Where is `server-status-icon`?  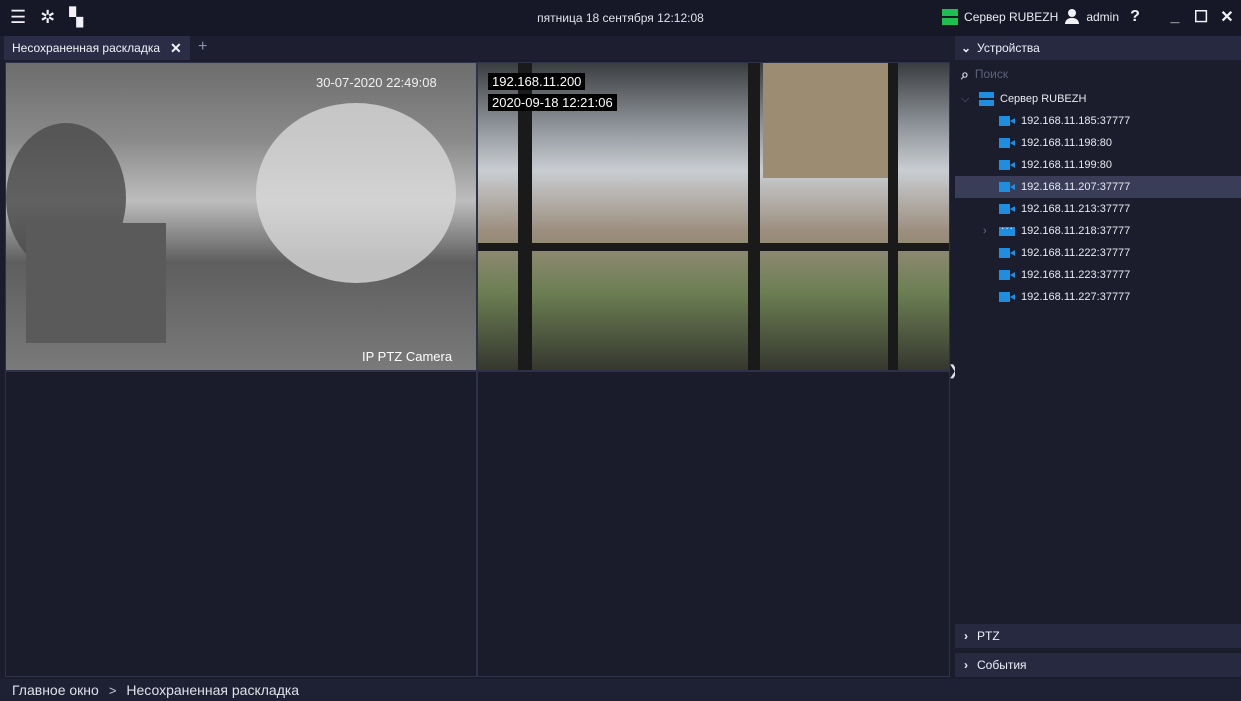 server-status-icon is located at coordinates (950, 17).